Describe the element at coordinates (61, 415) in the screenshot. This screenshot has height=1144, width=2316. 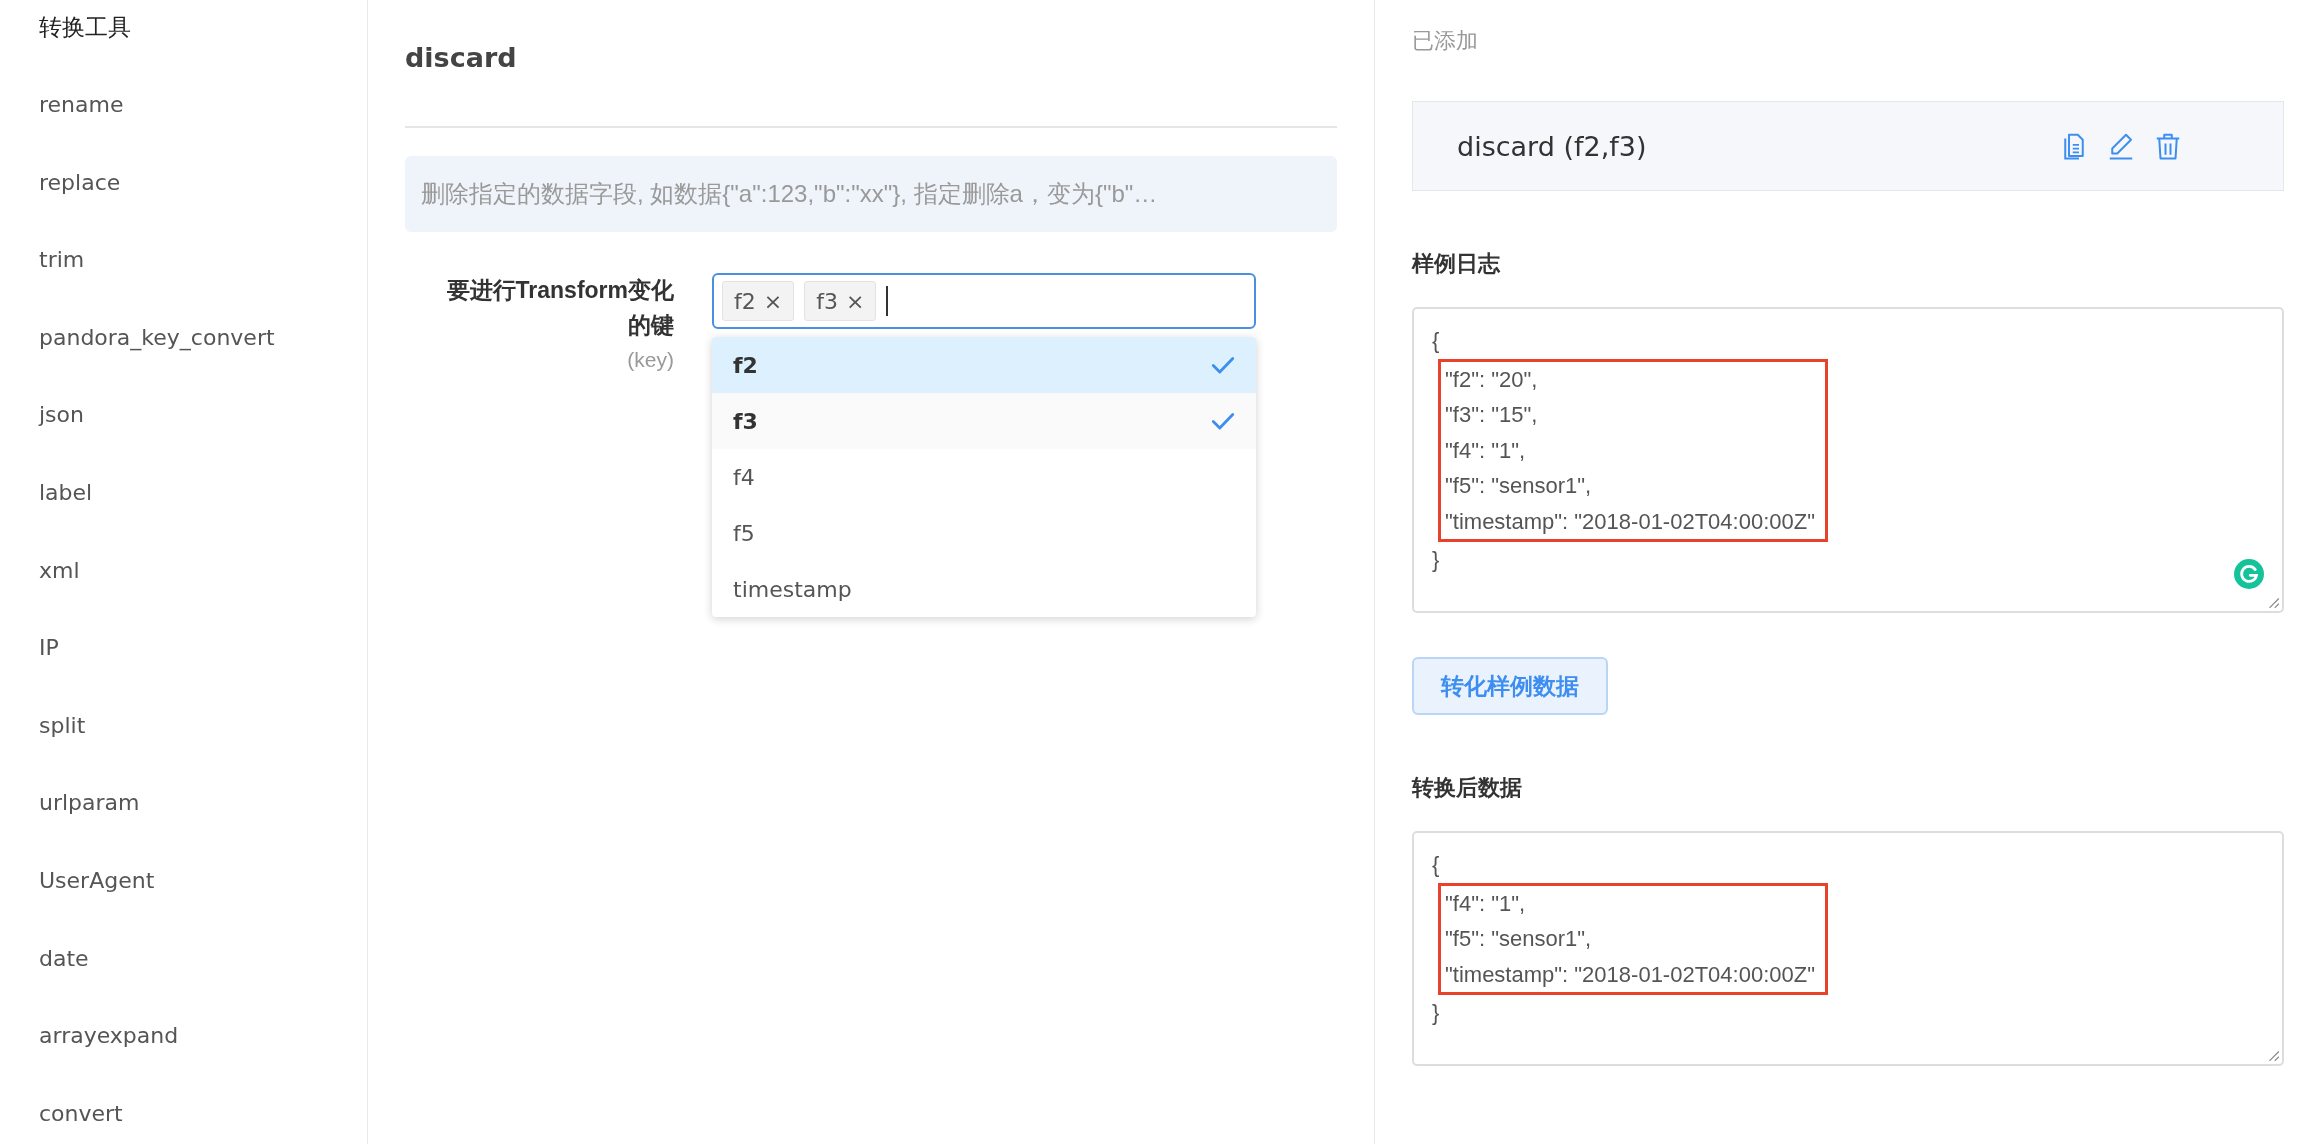
I see `sidebar-item: json` at that location.